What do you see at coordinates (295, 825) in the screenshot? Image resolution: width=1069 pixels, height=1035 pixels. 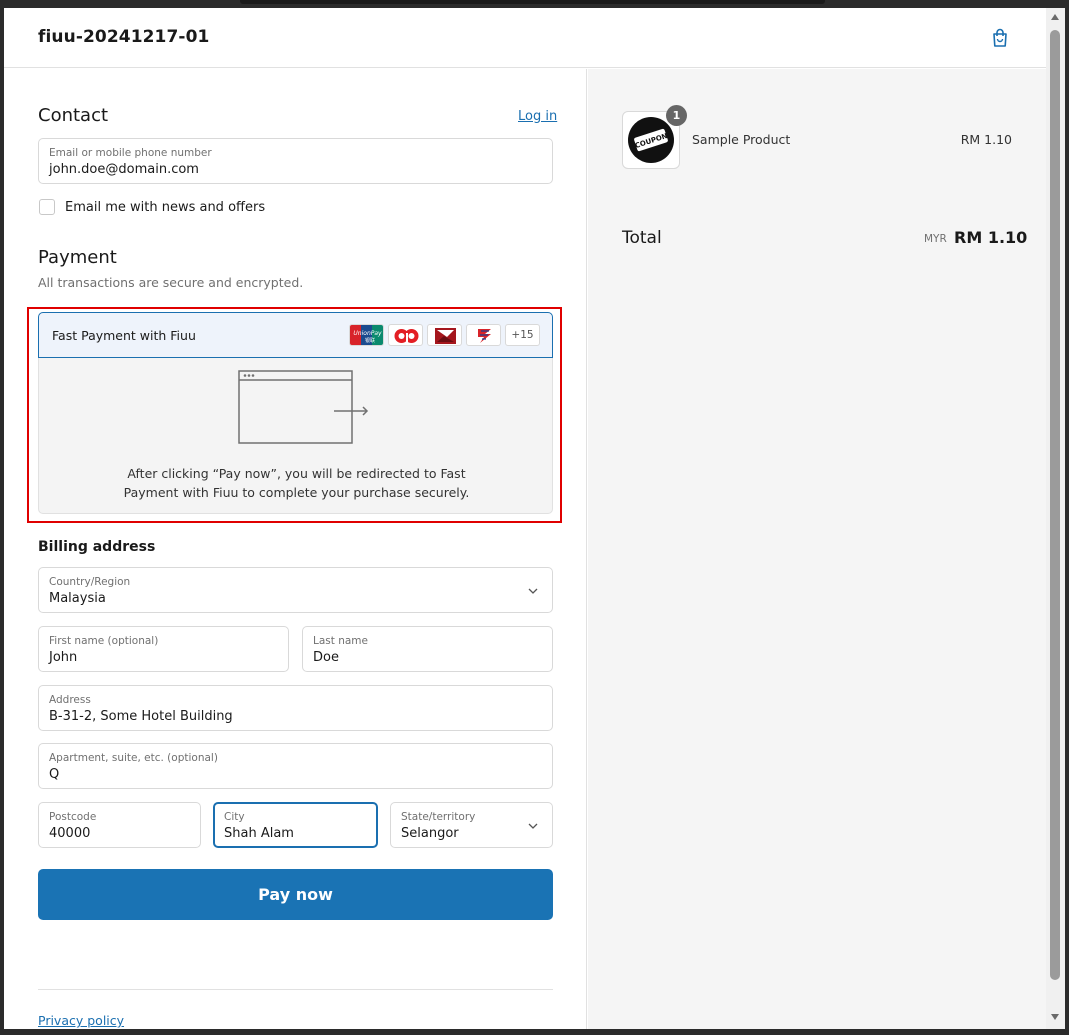 I see `city-field: City Shah Alam` at bounding box center [295, 825].